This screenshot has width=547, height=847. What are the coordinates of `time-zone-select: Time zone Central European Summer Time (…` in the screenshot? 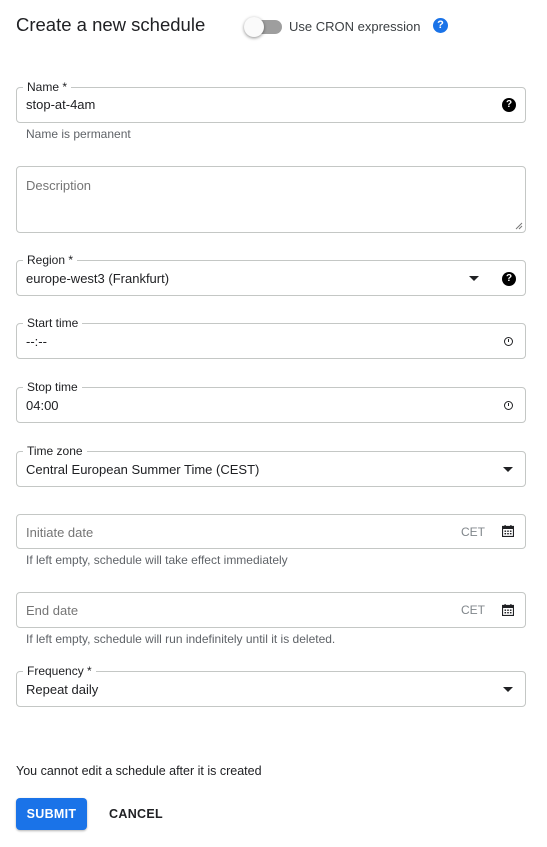 It's located at (271, 465).